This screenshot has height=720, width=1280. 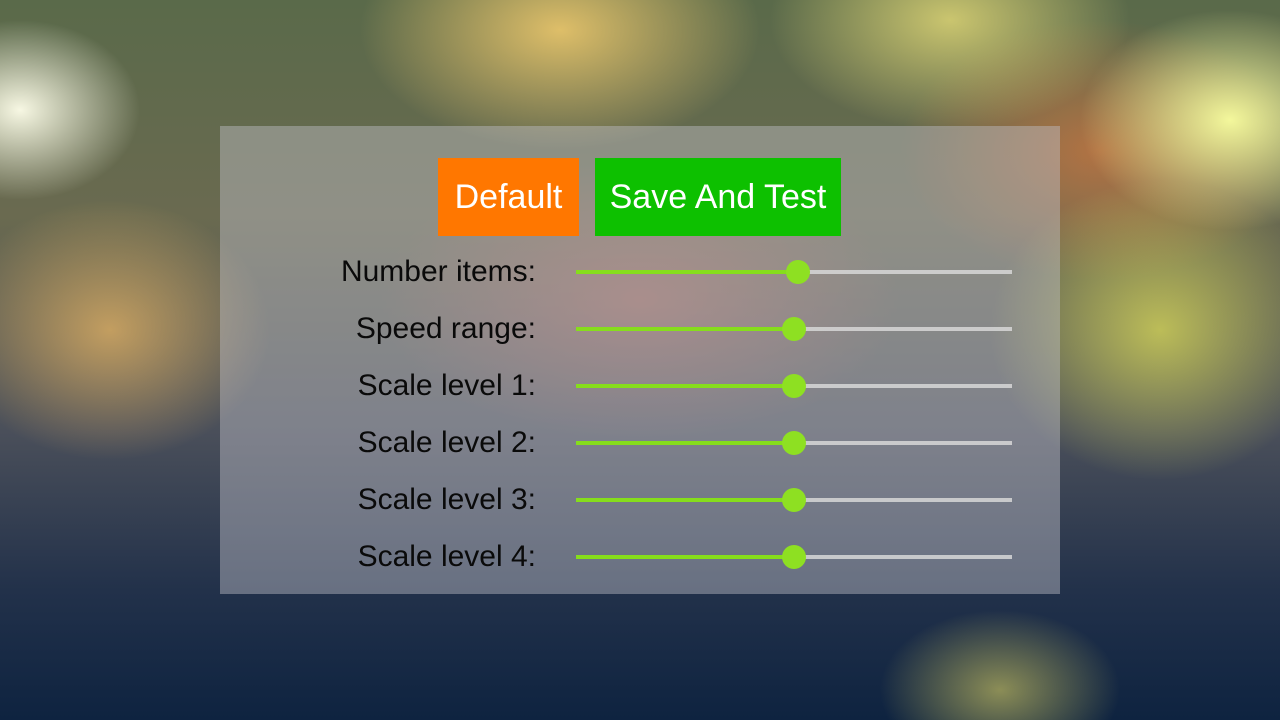 I want to click on setting-row-scale-level-2: Scale level 2:, so click(x=640, y=443).